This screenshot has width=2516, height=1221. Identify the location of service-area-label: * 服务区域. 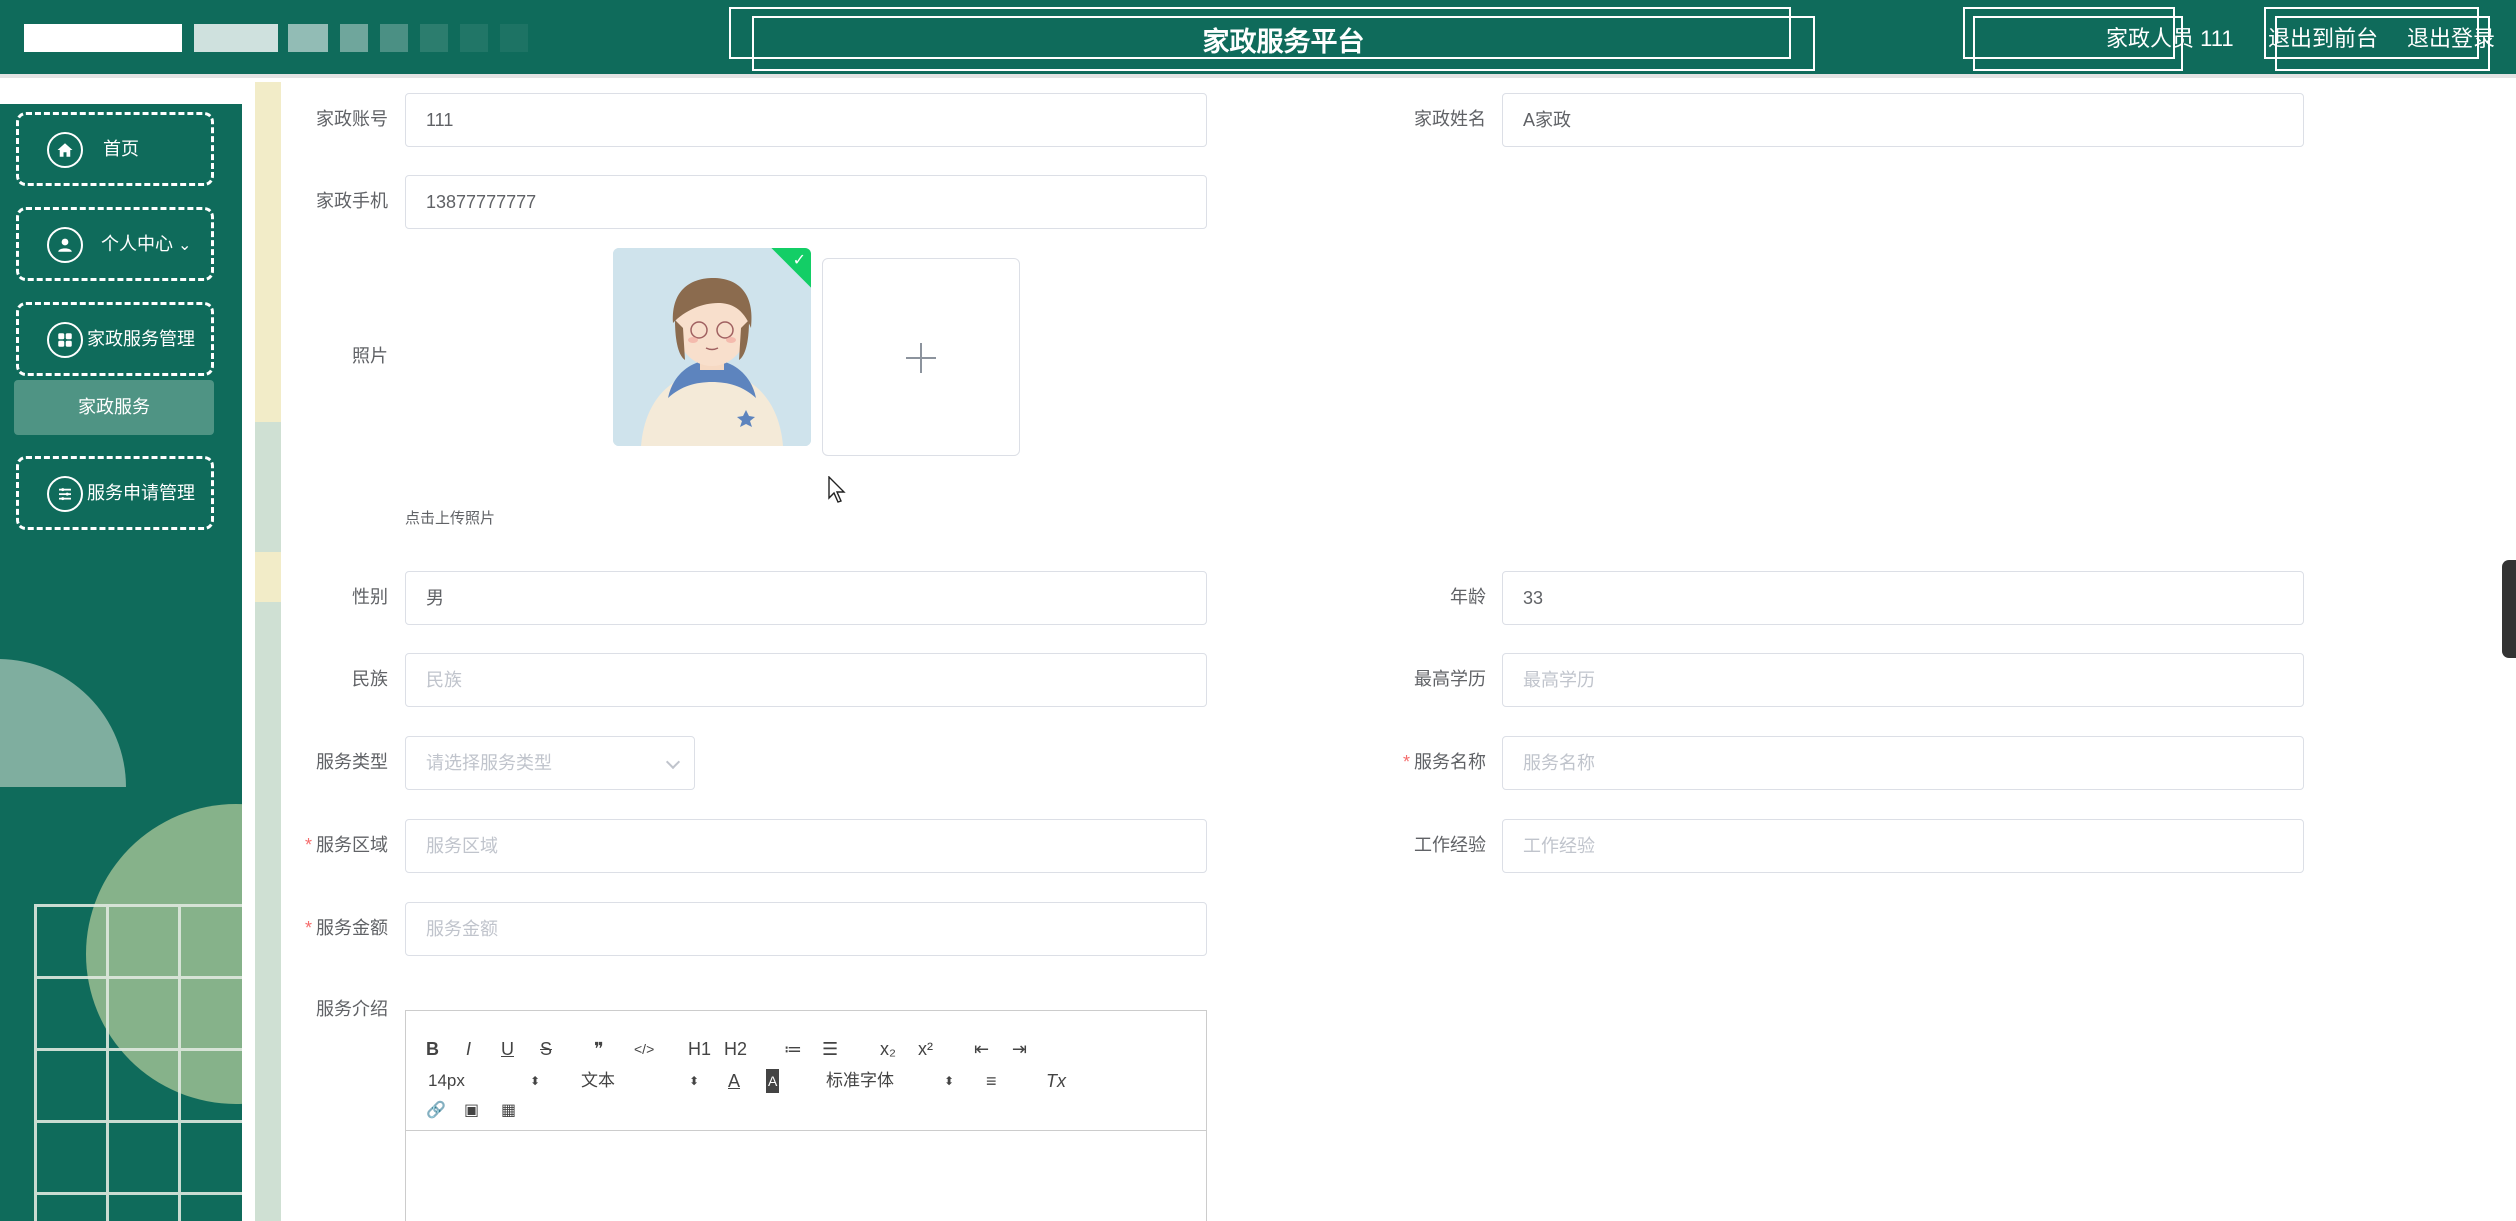
(339, 845).